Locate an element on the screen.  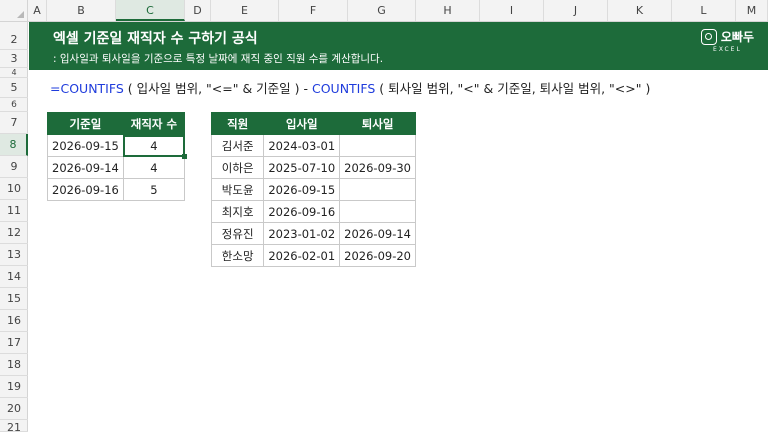
column-header-i: I is located at coordinates (512, 10).